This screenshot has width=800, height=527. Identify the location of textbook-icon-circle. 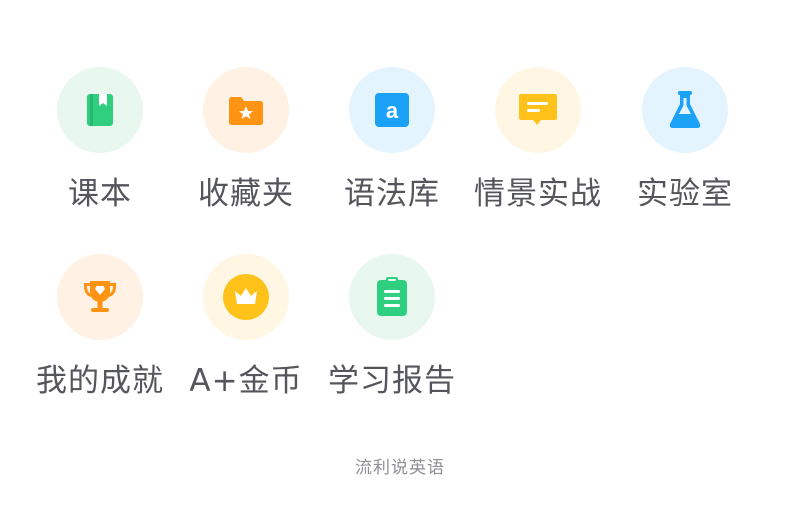
(100, 110).